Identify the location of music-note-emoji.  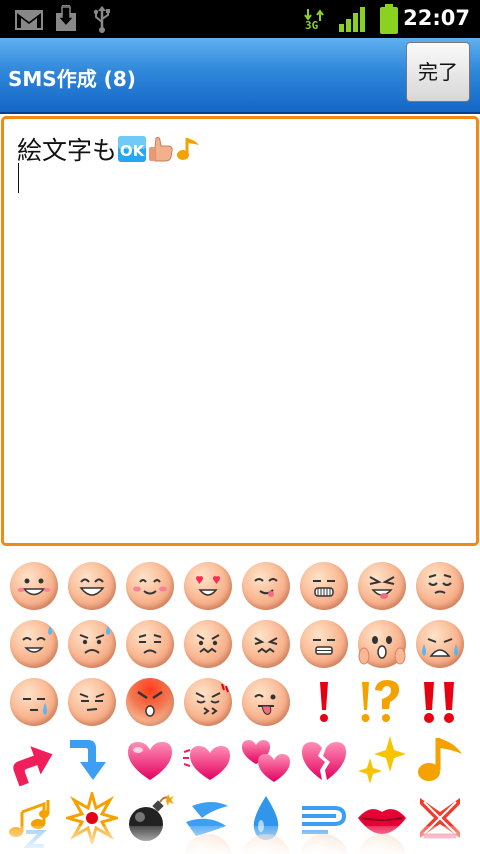
(440, 760).